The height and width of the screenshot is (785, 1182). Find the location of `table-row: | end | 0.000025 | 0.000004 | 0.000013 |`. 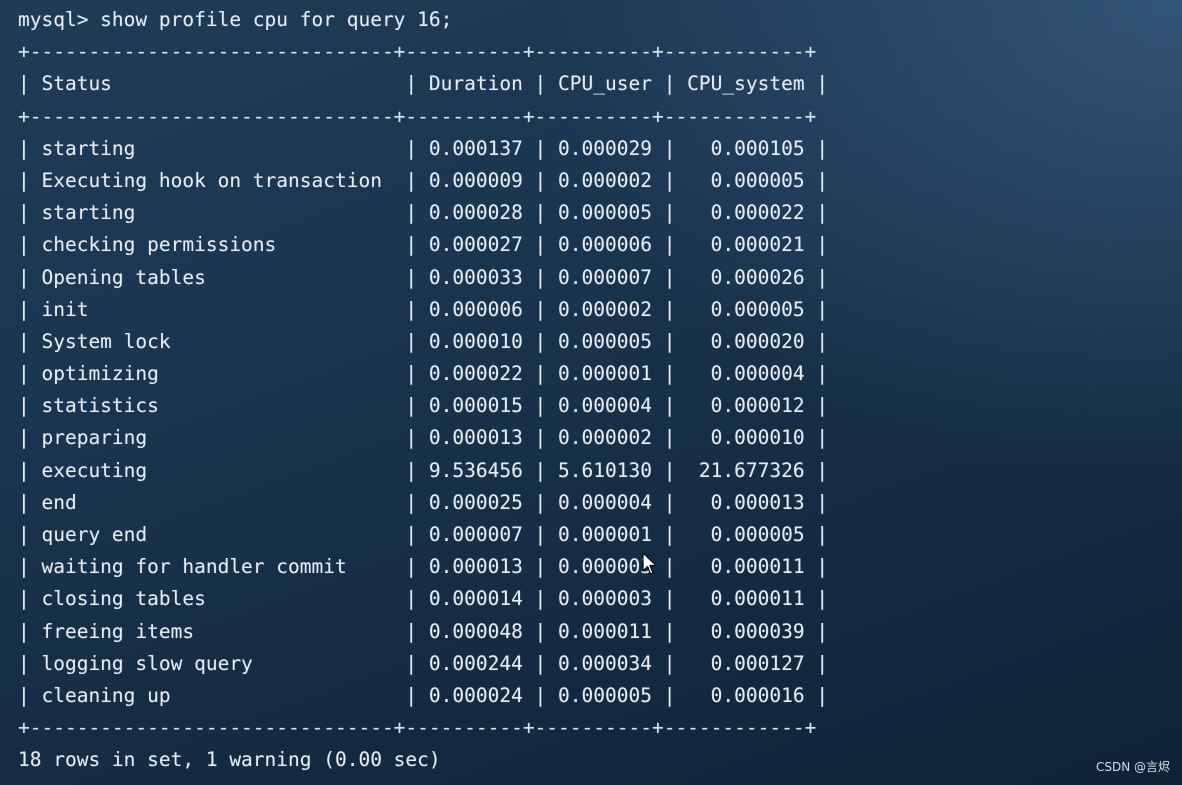

table-row: | end | 0.000025 | 0.000004 | 0.000013 | is located at coordinates (423, 502).